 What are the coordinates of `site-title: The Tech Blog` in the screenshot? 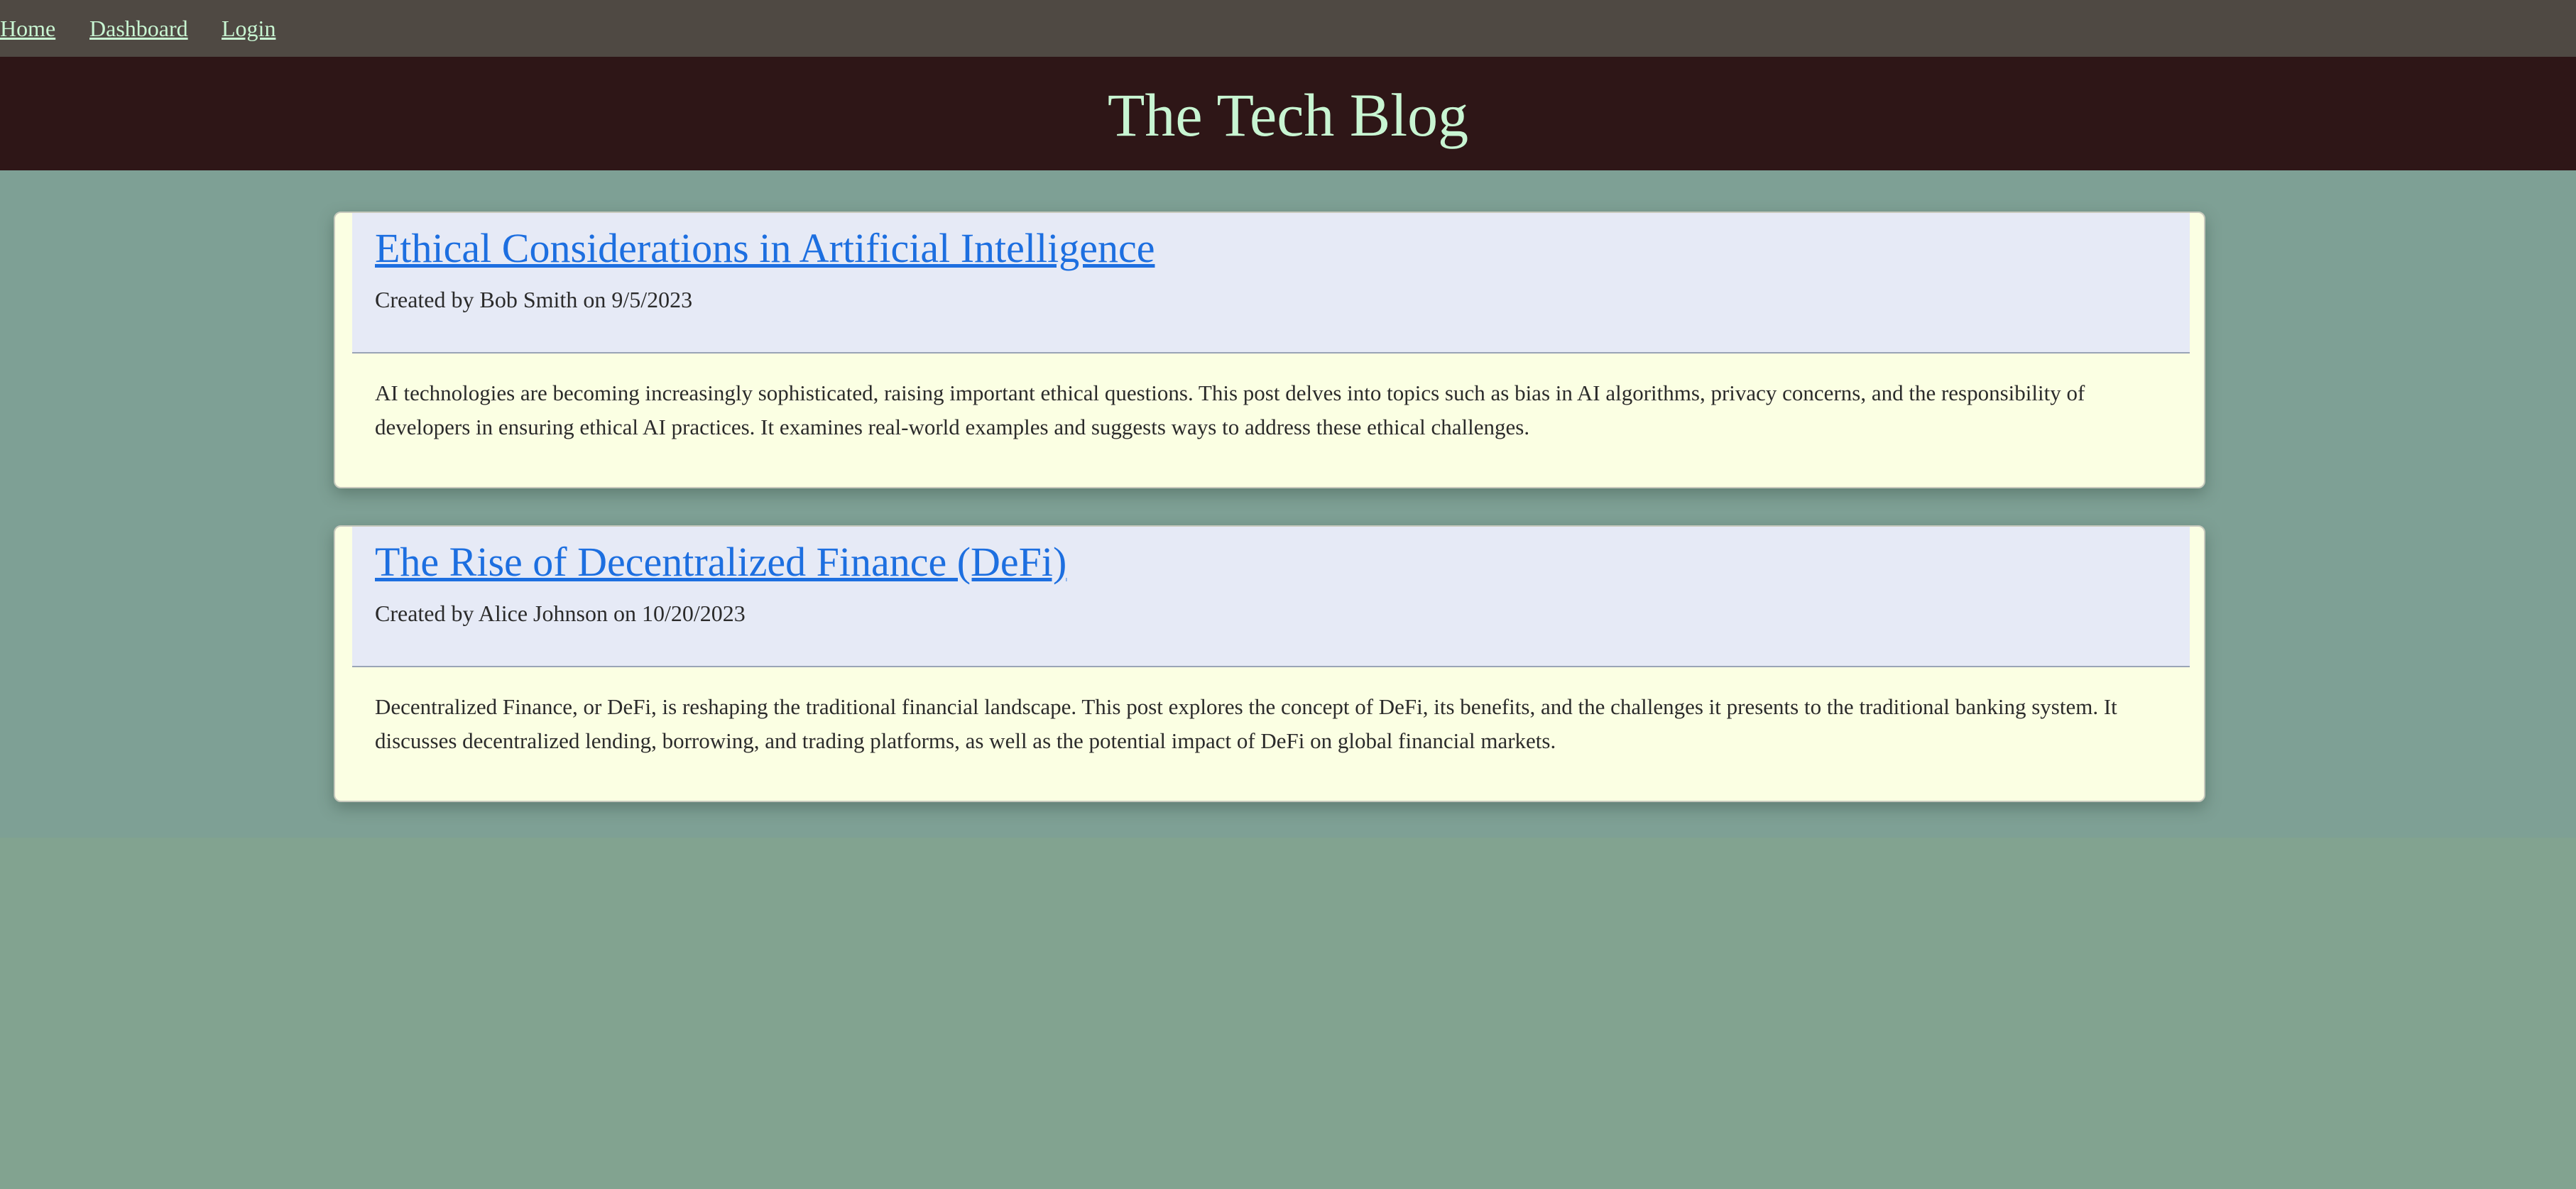 It's located at (1288, 115).